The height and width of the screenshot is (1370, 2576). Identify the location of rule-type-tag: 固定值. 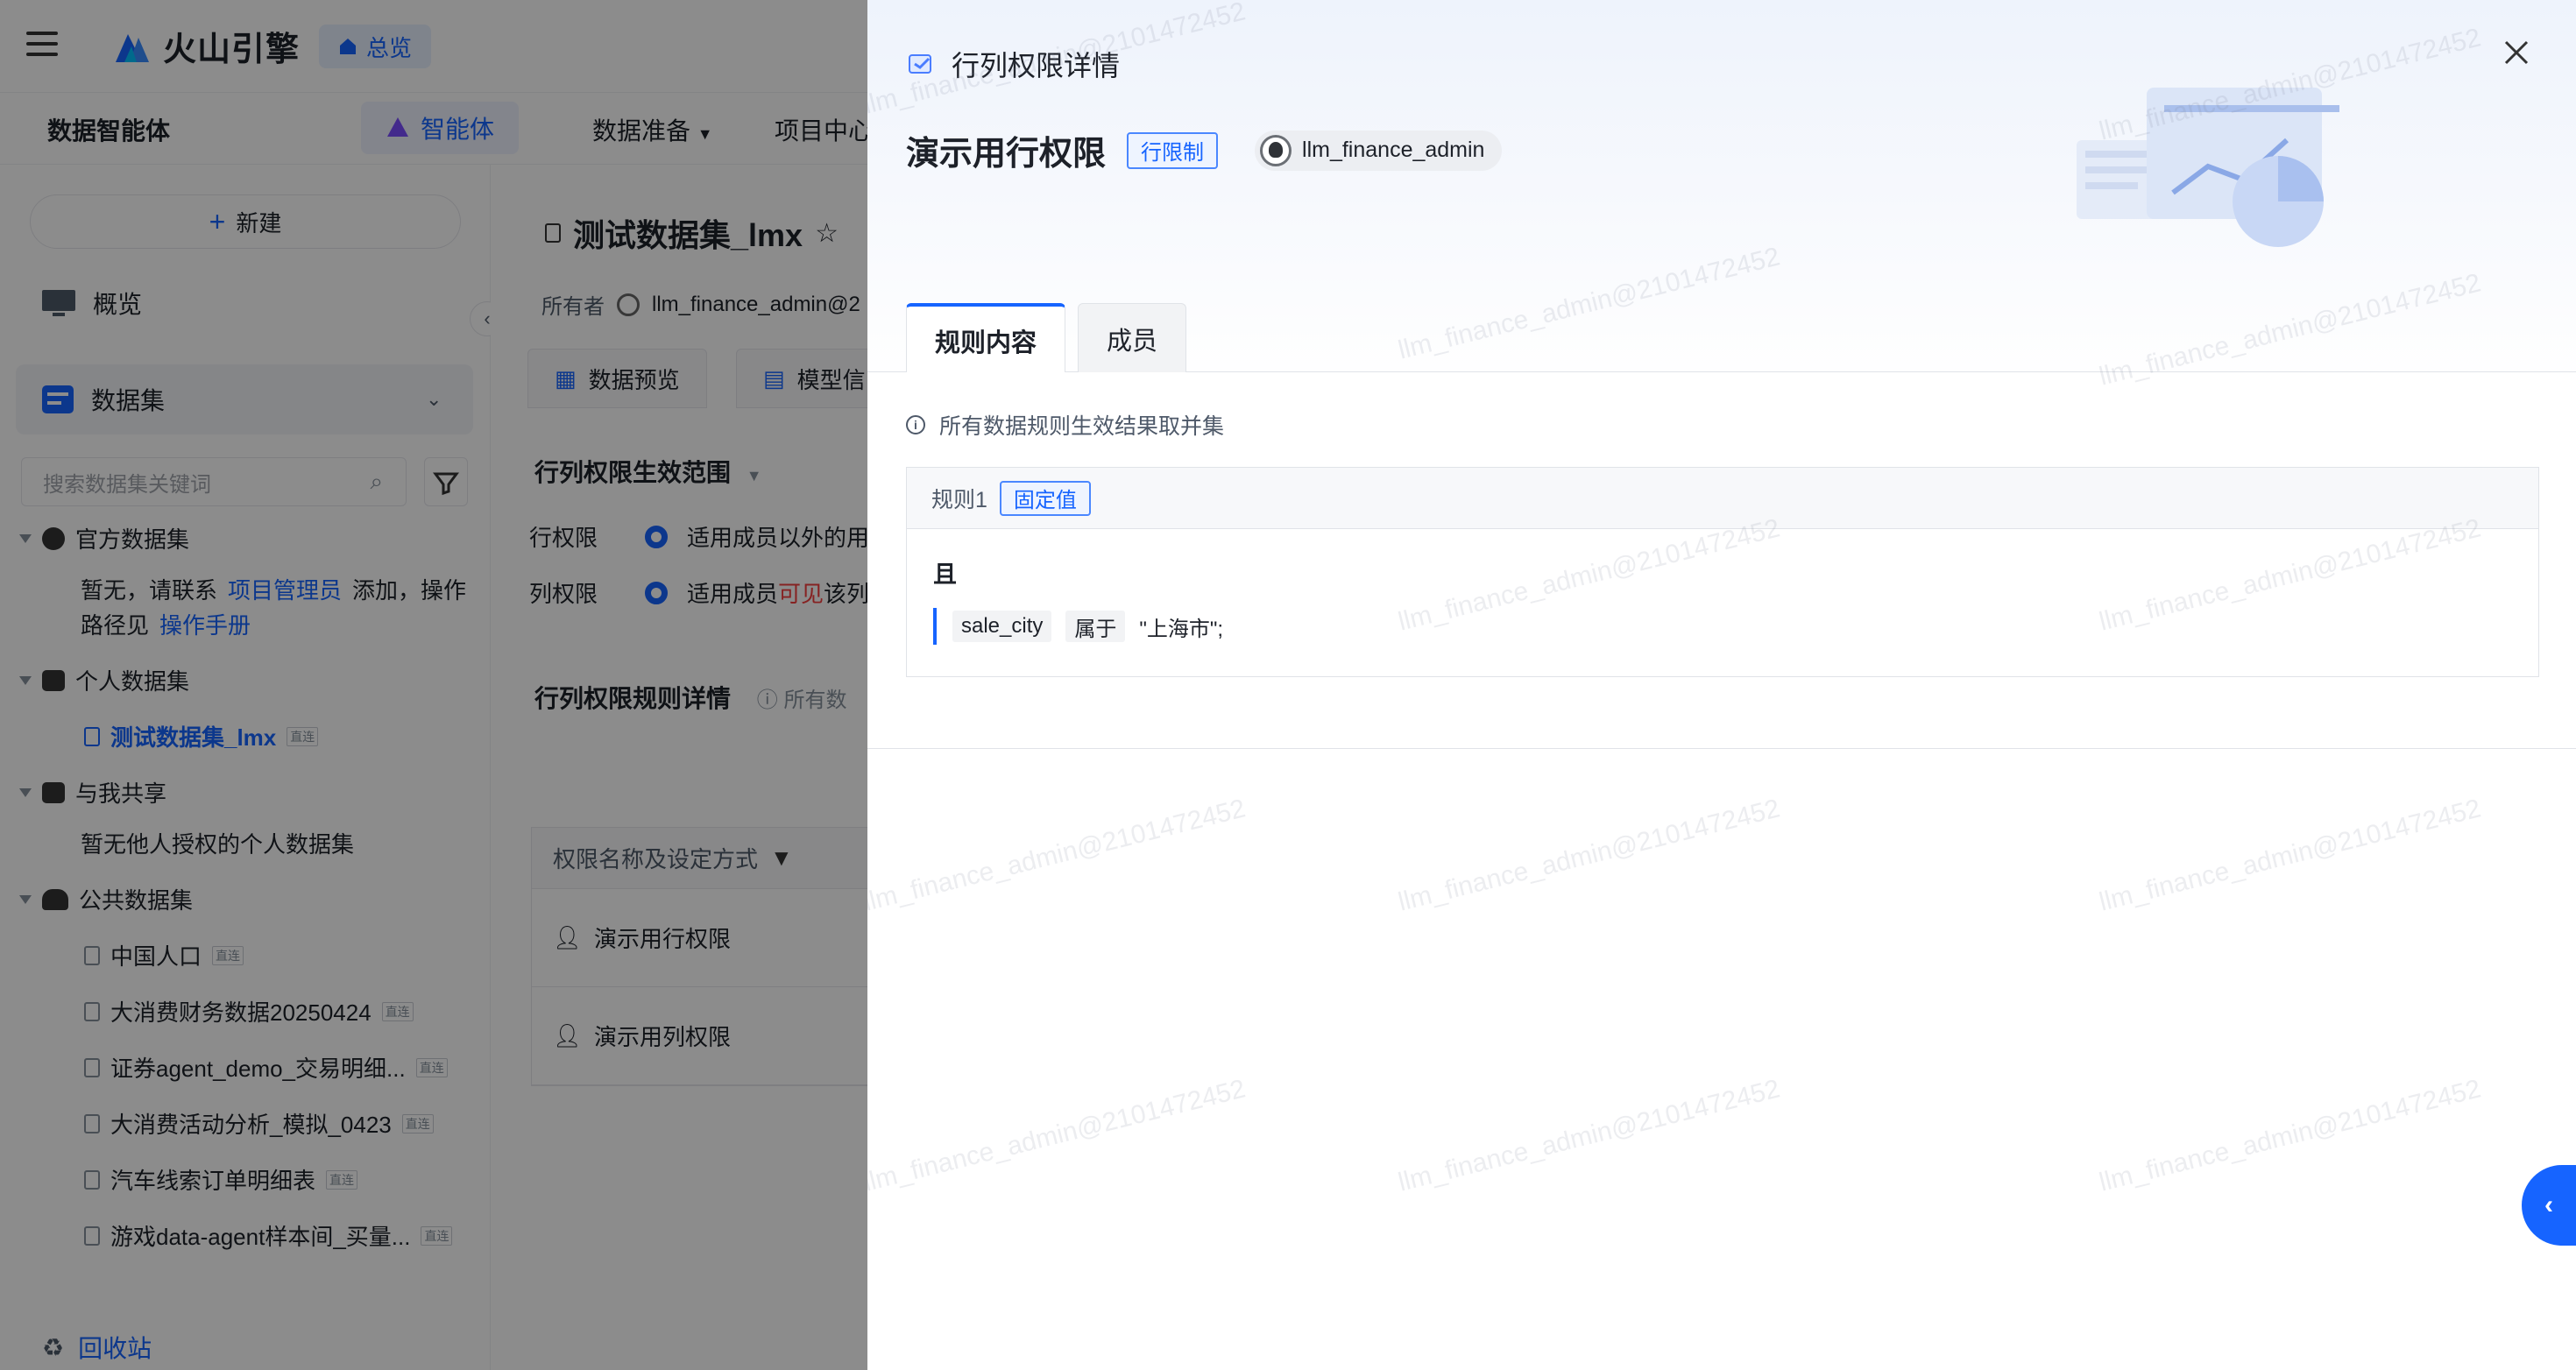
(1045, 498).